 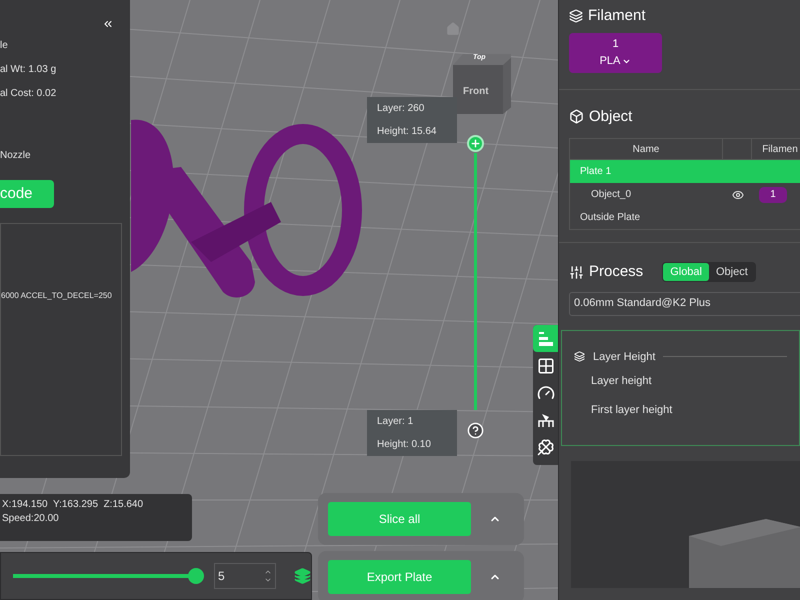 I want to click on step-input: 5, so click(x=245, y=576).